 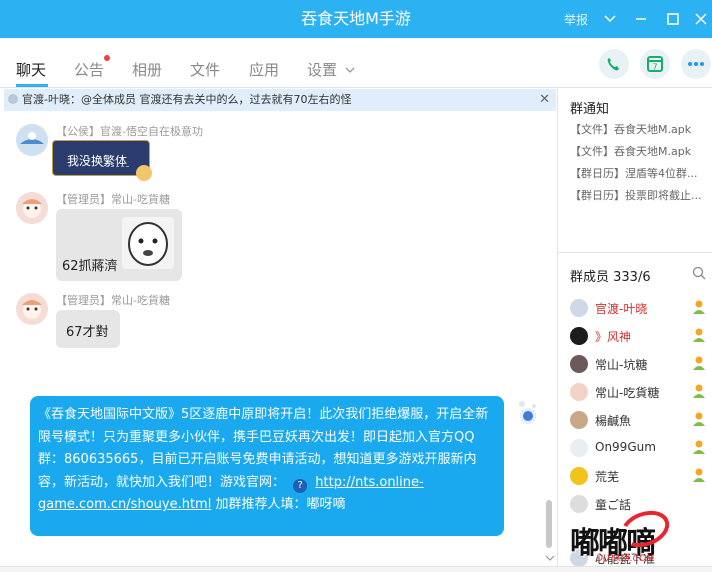 What do you see at coordinates (31, 69) in the screenshot?
I see `tab-chat: 聊天` at bounding box center [31, 69].